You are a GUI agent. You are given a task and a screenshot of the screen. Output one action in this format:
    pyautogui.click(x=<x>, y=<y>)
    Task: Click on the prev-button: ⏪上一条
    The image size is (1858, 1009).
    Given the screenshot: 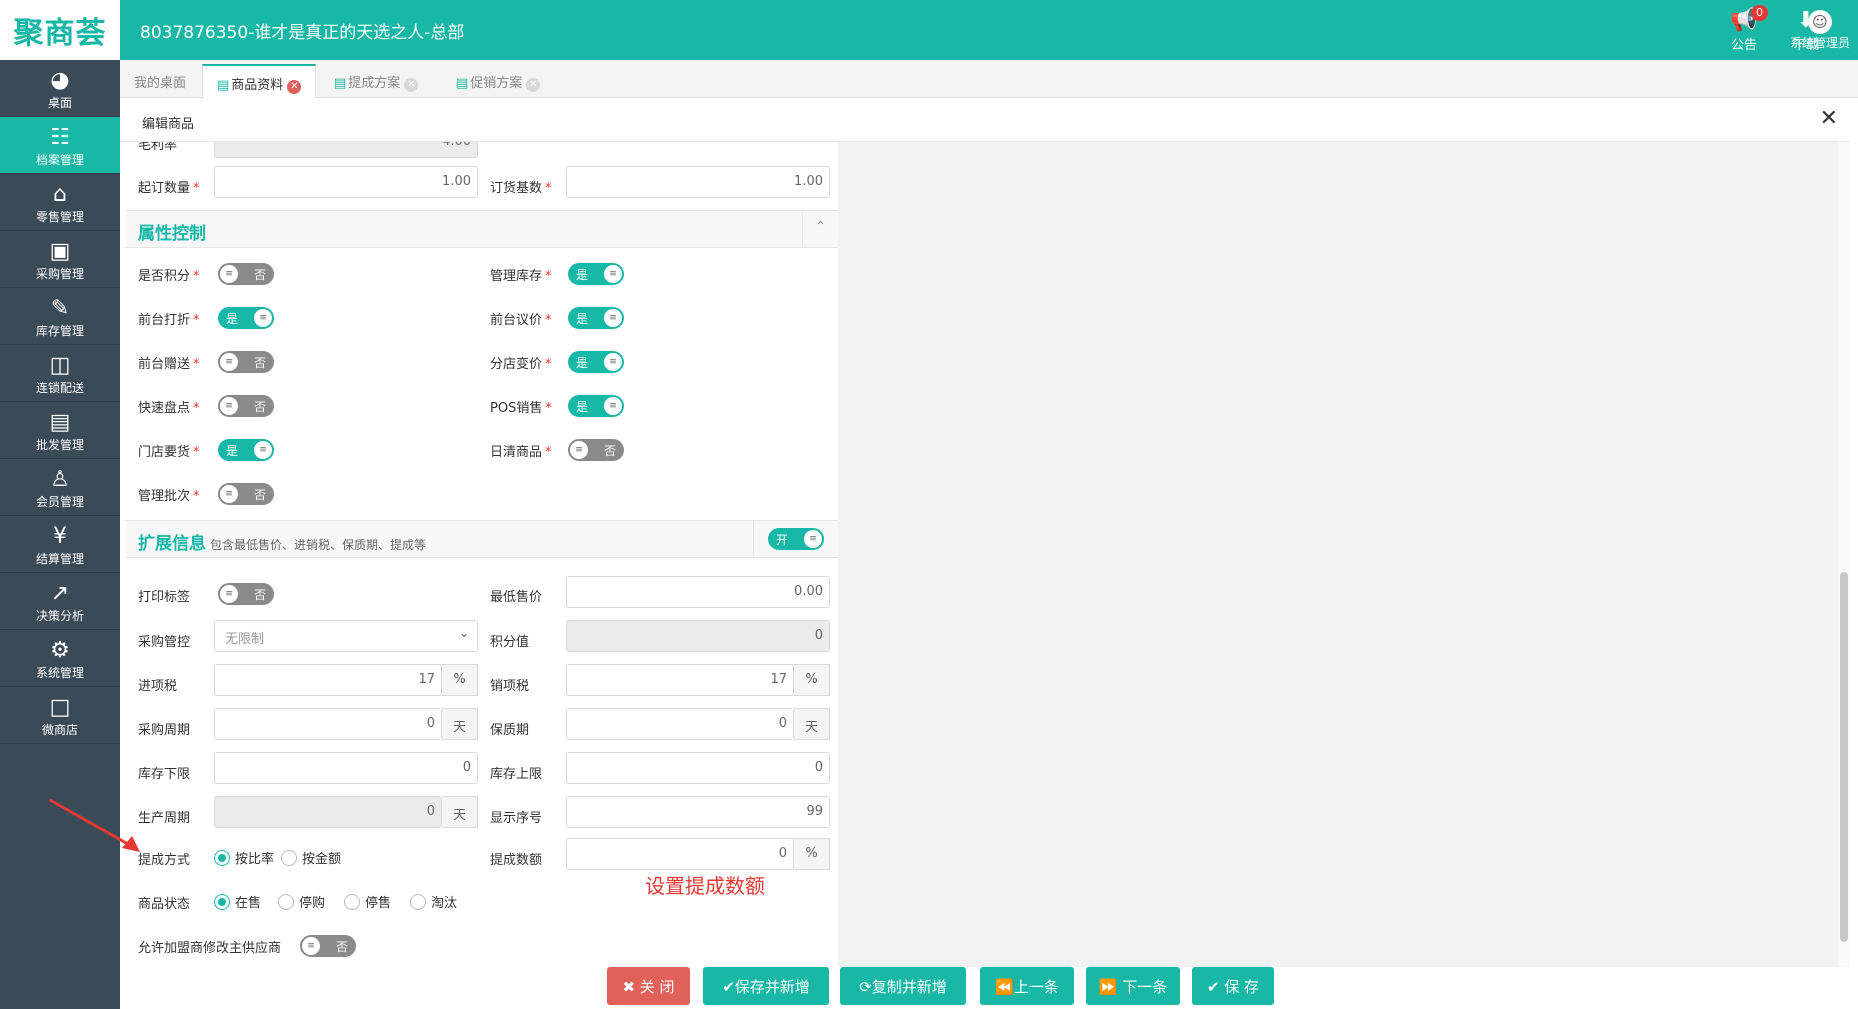 What is the action you would take?
    pyautogui.click(x=1027, y=986)
    